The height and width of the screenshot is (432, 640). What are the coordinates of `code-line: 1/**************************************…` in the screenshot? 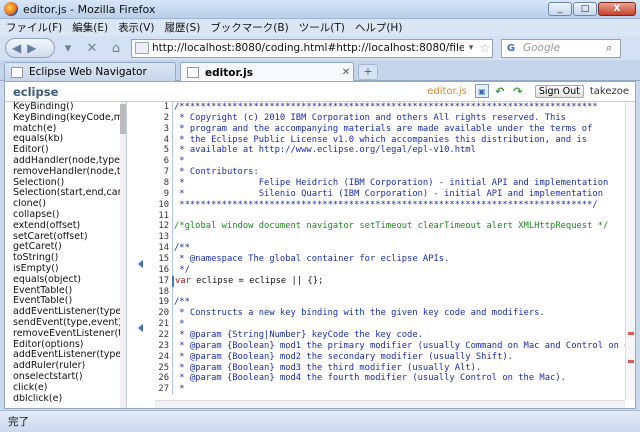 It's located at (390, 107).